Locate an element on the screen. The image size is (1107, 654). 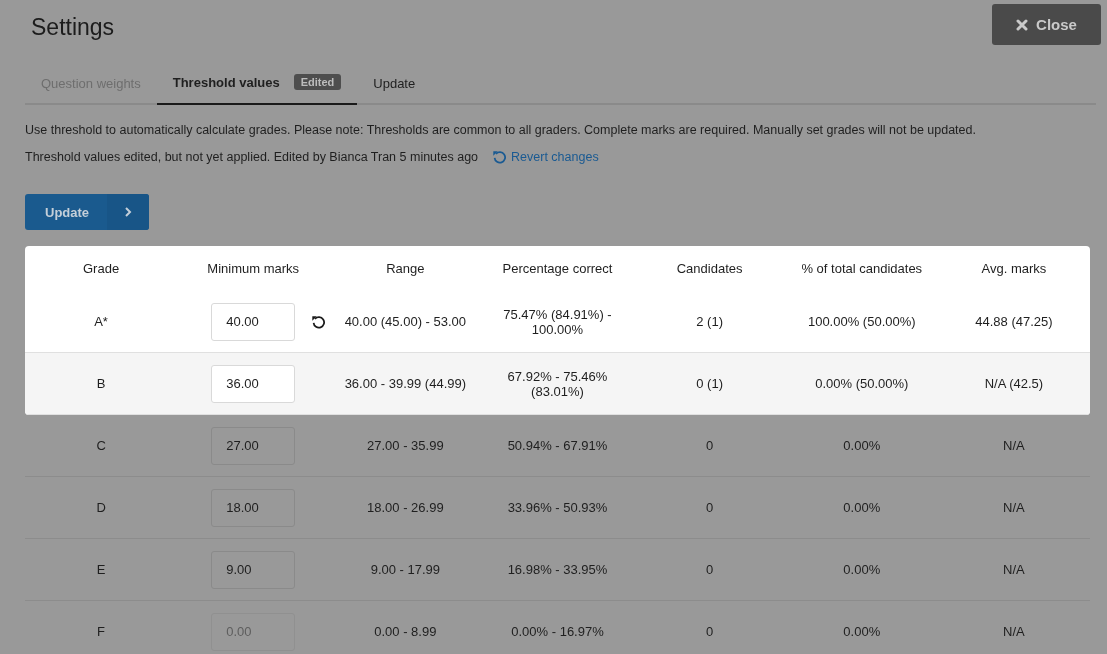
update-button: Update is located at coordinates (87, 212).